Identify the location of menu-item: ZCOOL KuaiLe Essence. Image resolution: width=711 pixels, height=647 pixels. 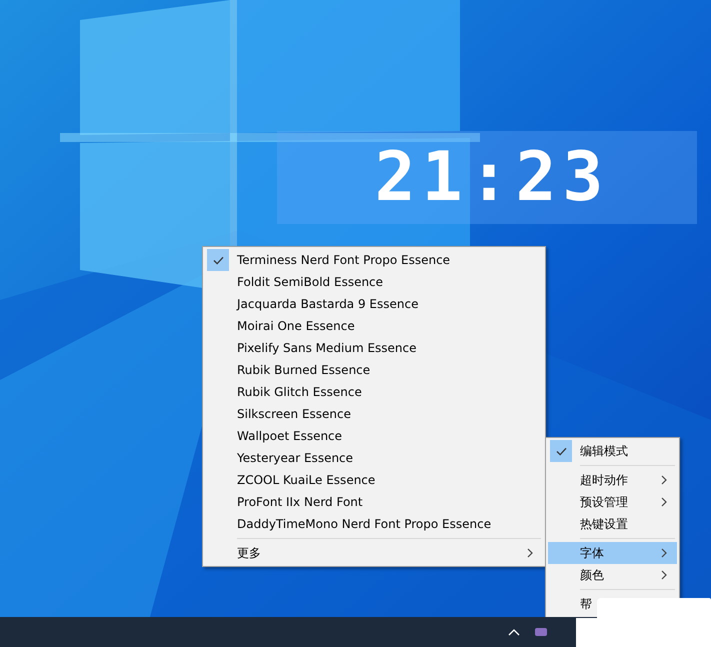
(374, 480).